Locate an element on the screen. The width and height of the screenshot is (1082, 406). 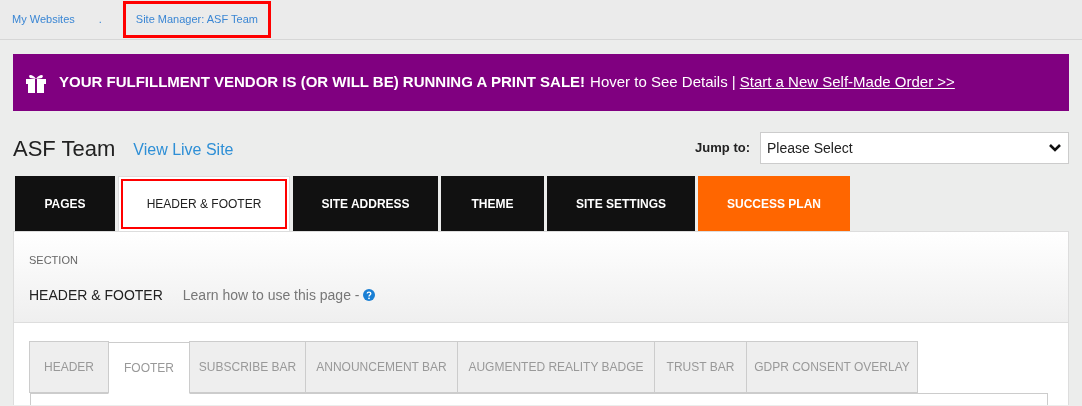
chevron-down-icon is located at coordinates (1055, 148).